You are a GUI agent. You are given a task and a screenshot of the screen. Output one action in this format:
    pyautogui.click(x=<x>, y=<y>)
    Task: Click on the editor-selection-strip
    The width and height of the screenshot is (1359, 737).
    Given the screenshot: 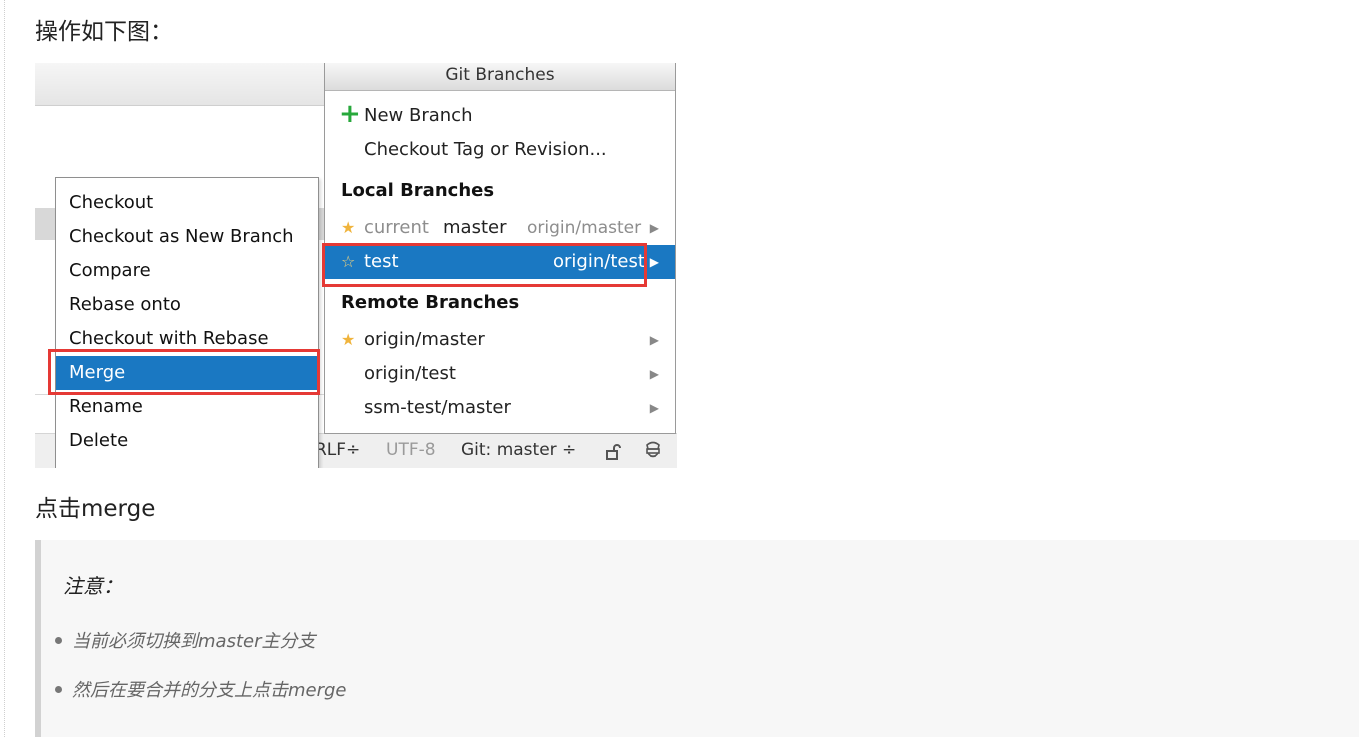 What is the action you would take?
    pyautogui.click(x=46, y=224)
    